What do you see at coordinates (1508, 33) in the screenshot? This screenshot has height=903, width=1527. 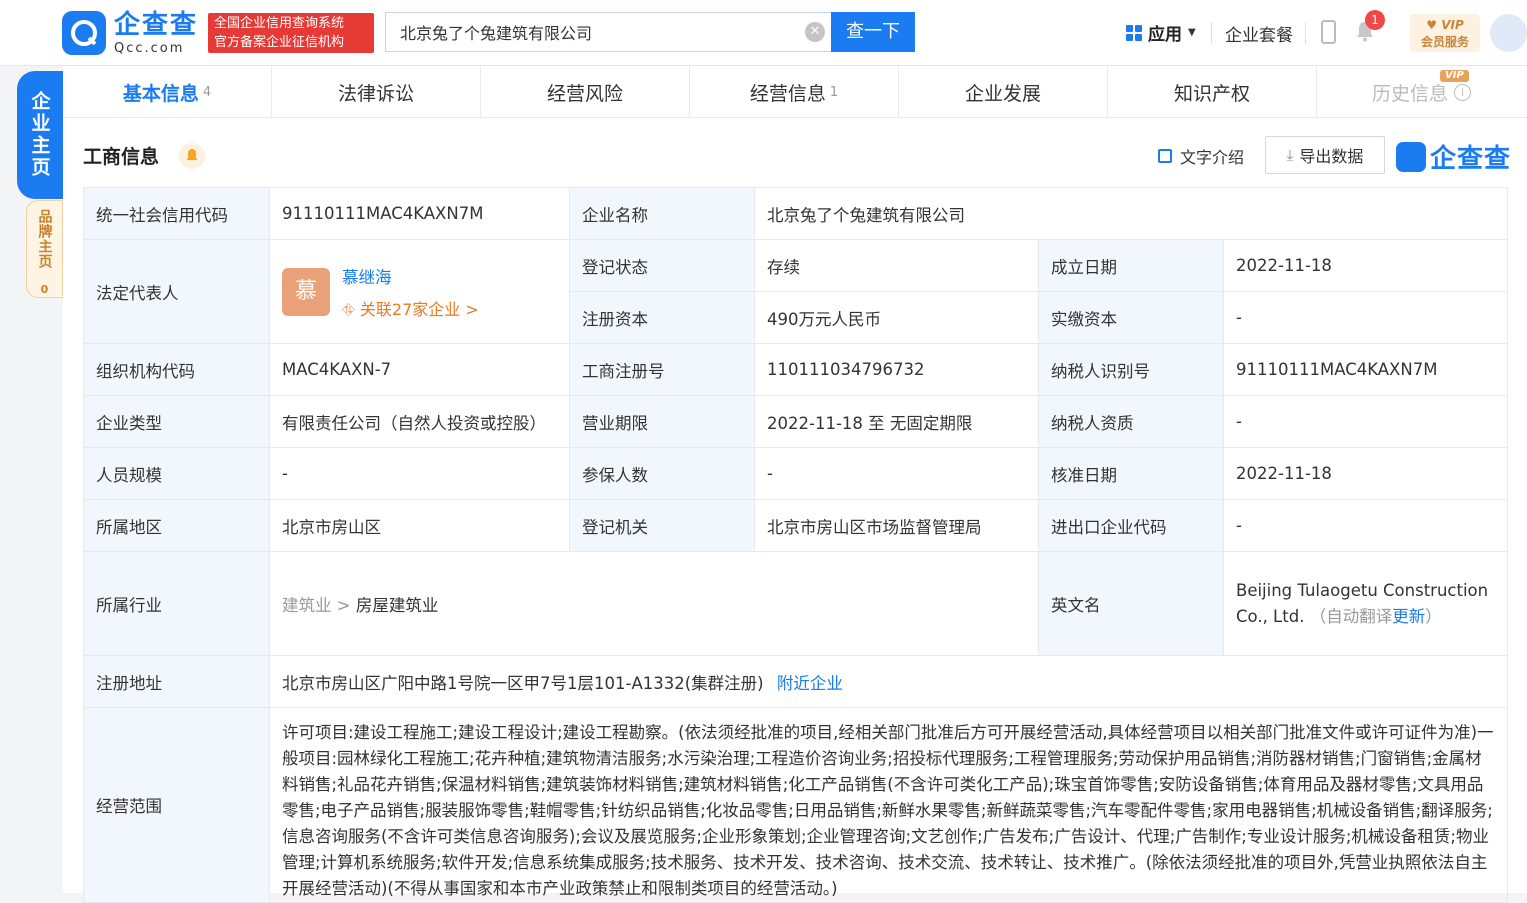 I see `user-avatar` at bounding box center [1508, 33].